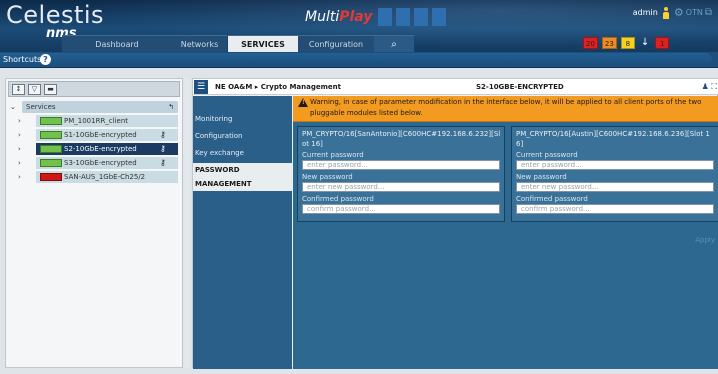 Image resolution: width=718 pixels, height=374 pixels. What do you see at coordinates (22, 60) in the screenshot?
I see `shortcuts-label: Shortcuts` at bounding box center [22, 60].